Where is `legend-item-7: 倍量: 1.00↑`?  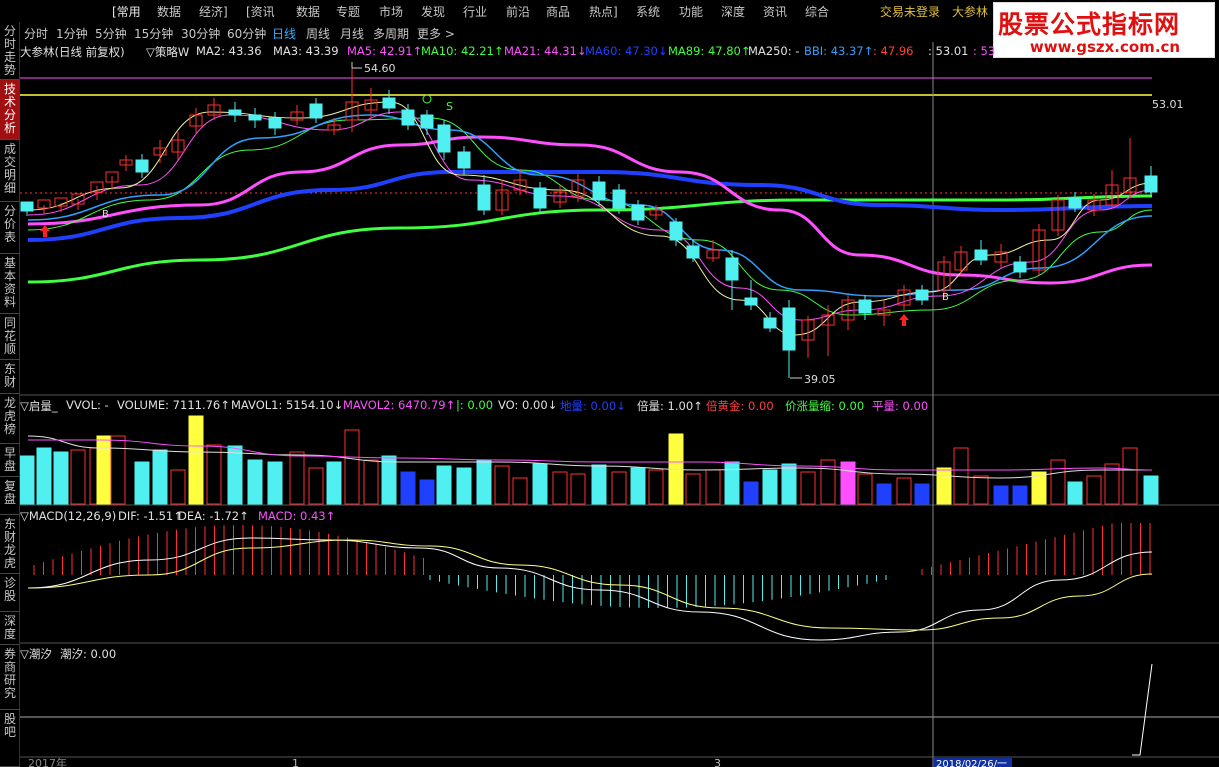
legend-item-7: 倍量: 1.00↑ is located at coordinates (670, 406).